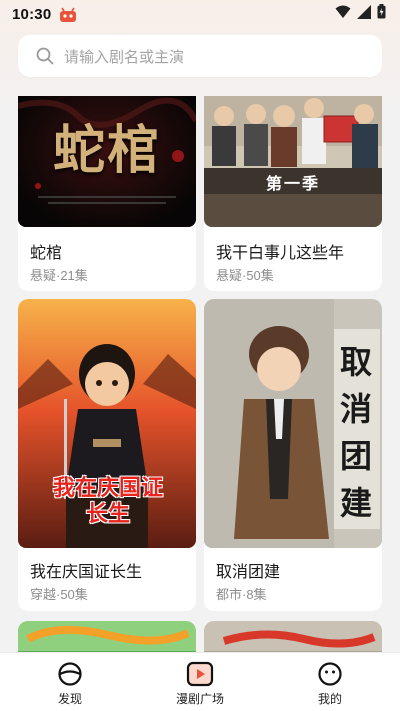 The height and width of the screenshot is (711, 400). I want to click on tab-drama-square: 漫剧广场, so click(200, 684).